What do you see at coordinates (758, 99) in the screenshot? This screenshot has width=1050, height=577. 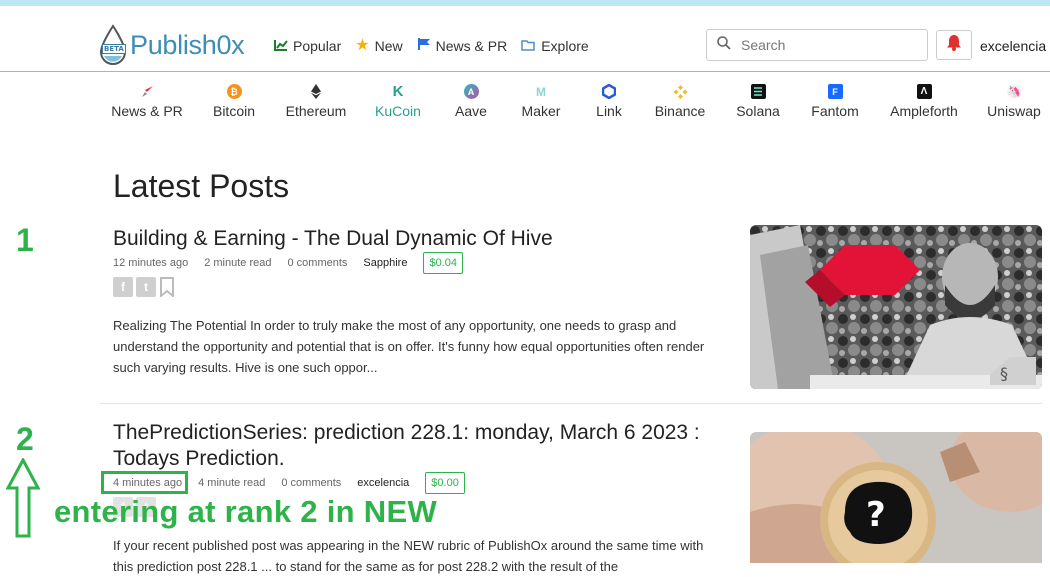 I see `topic-solana: Solana` at bounding box center [758, 99].